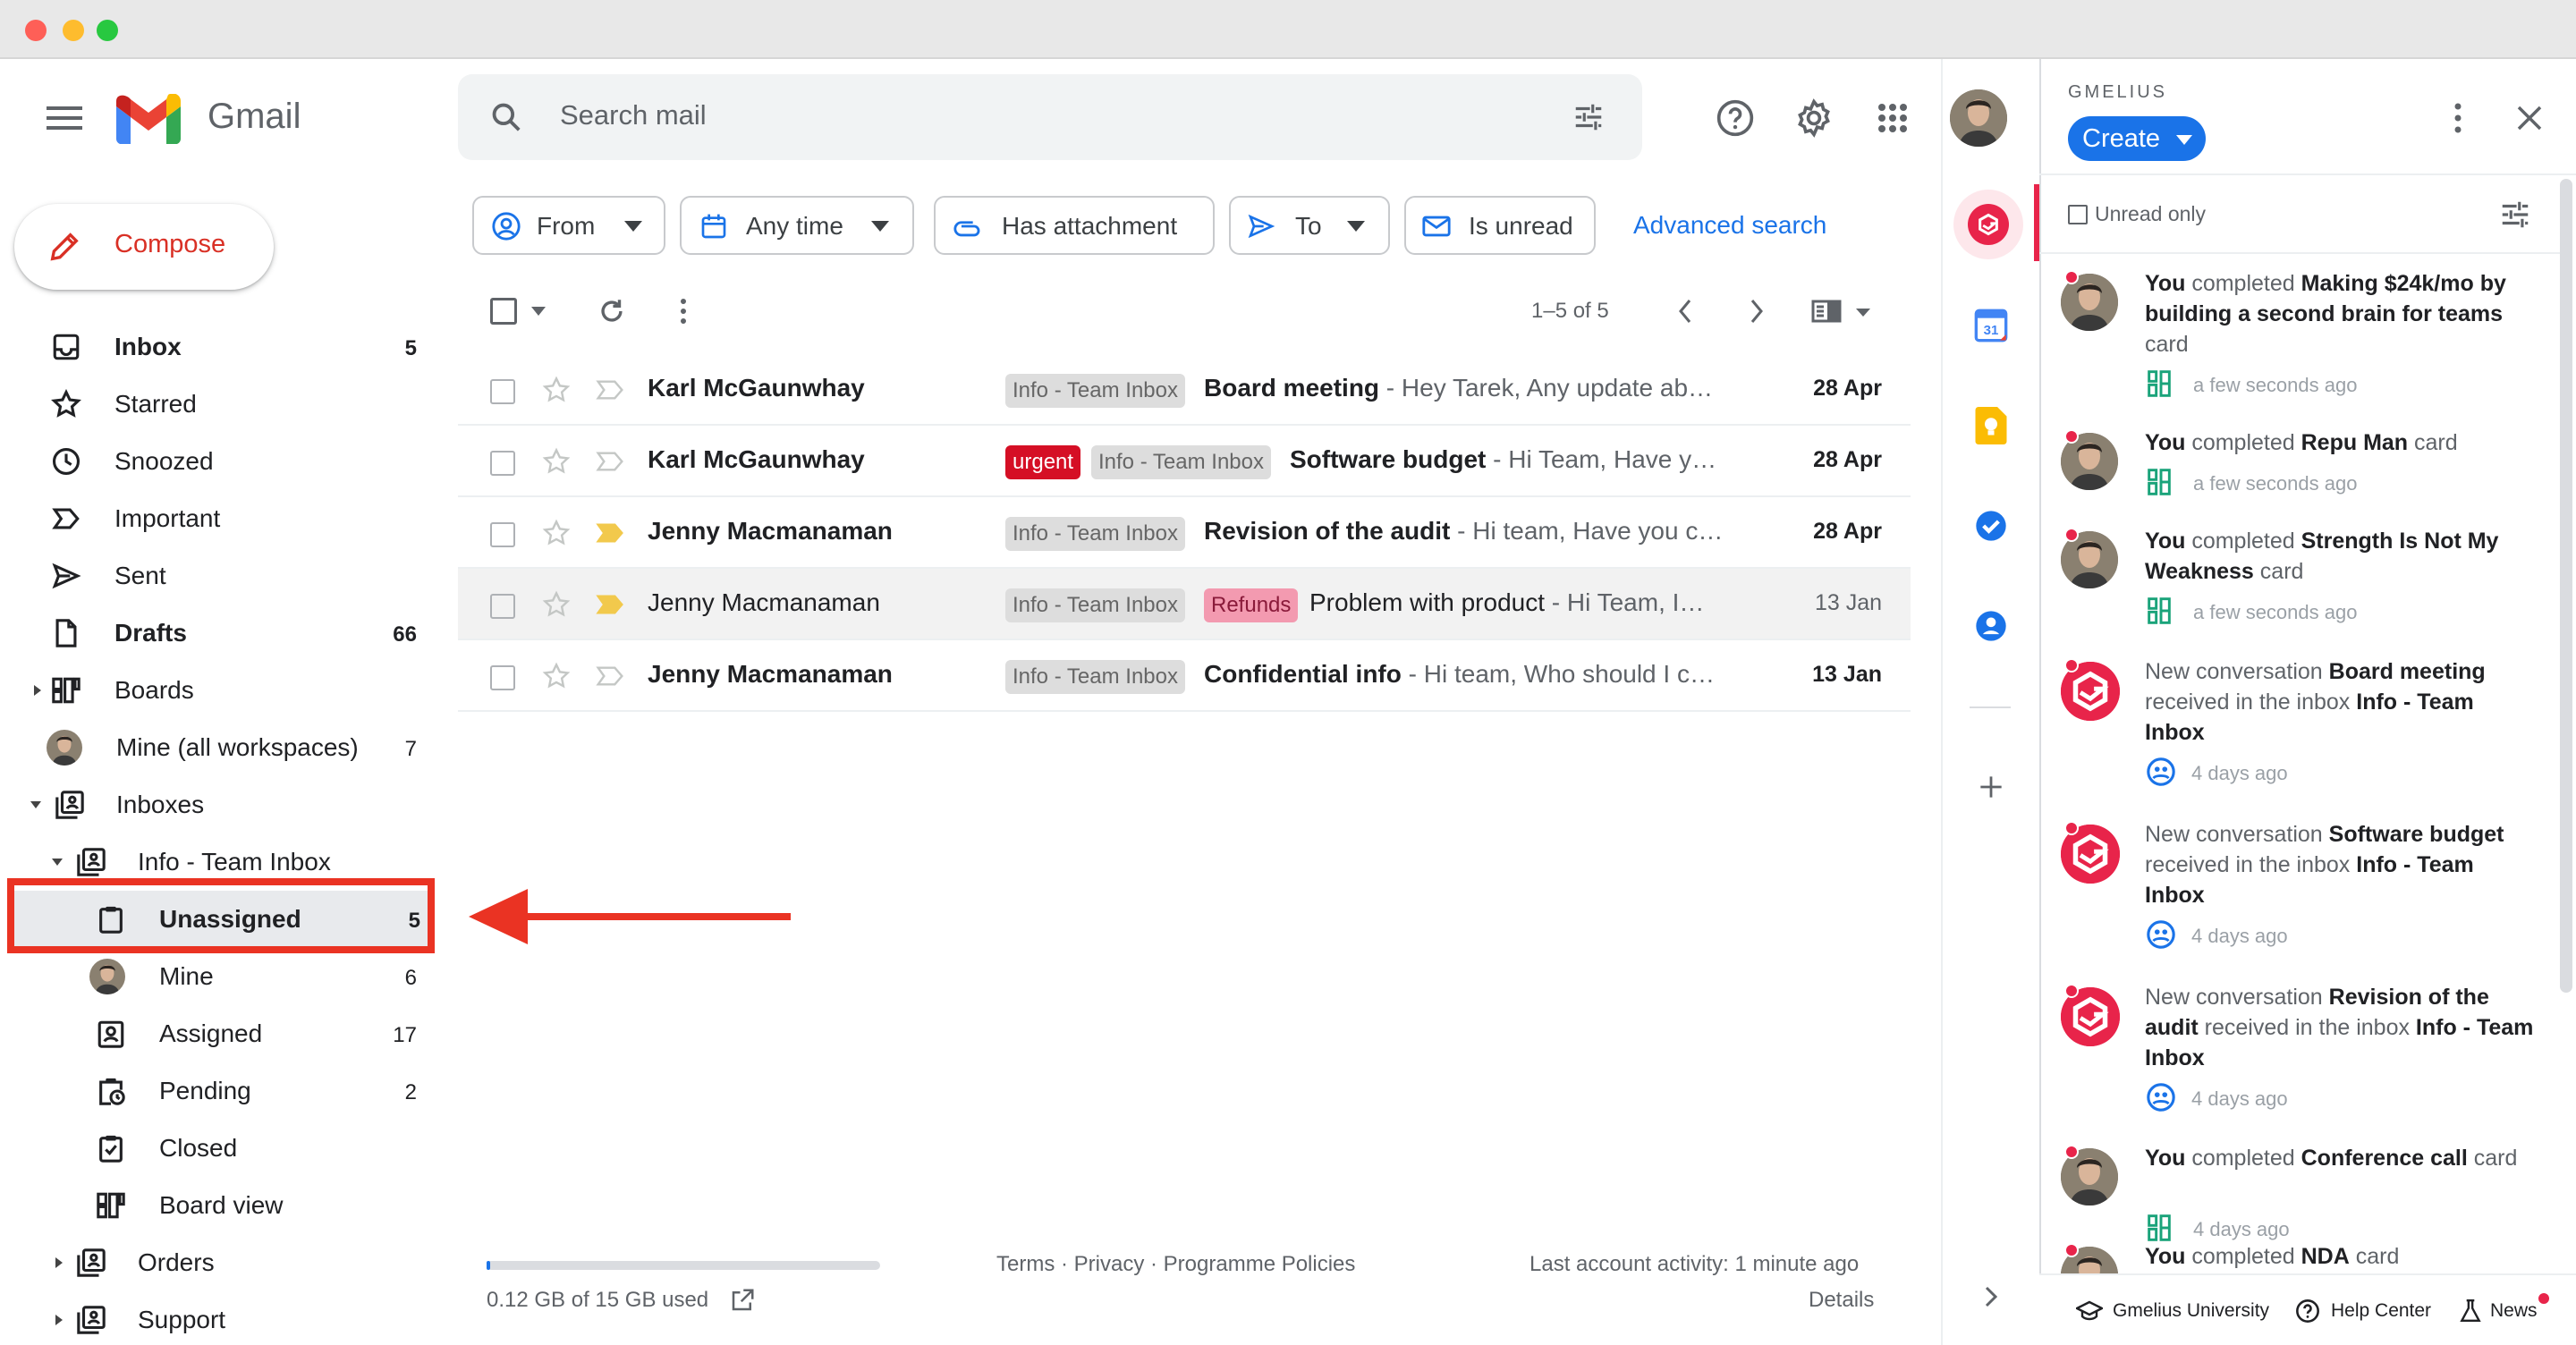 Image resolution: width=2576 pixels, height=1345 pixels. What do you see at coordinates (2458, 118) in the screenshot?
I see `panel-more-vert-icon` at bounding box center [2458, 118].